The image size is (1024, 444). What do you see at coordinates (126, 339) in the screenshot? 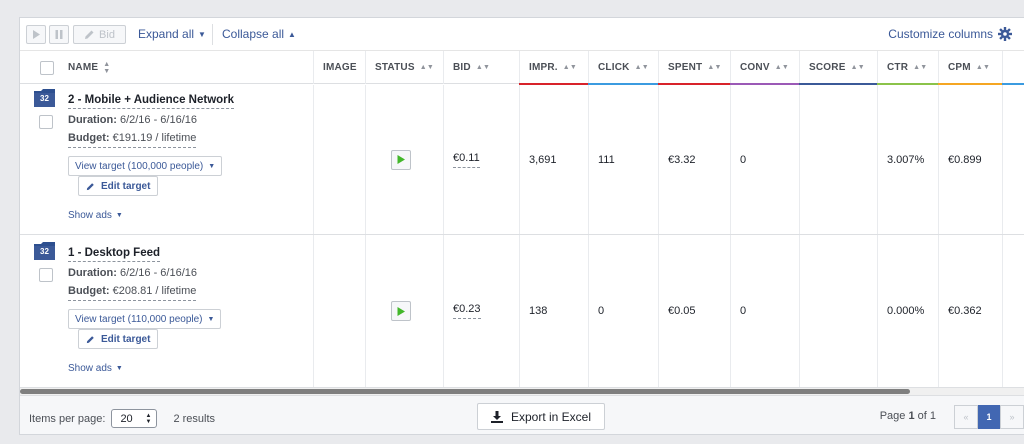
I see `edit-target-label: Edit target` at bounding box center [126, 339].